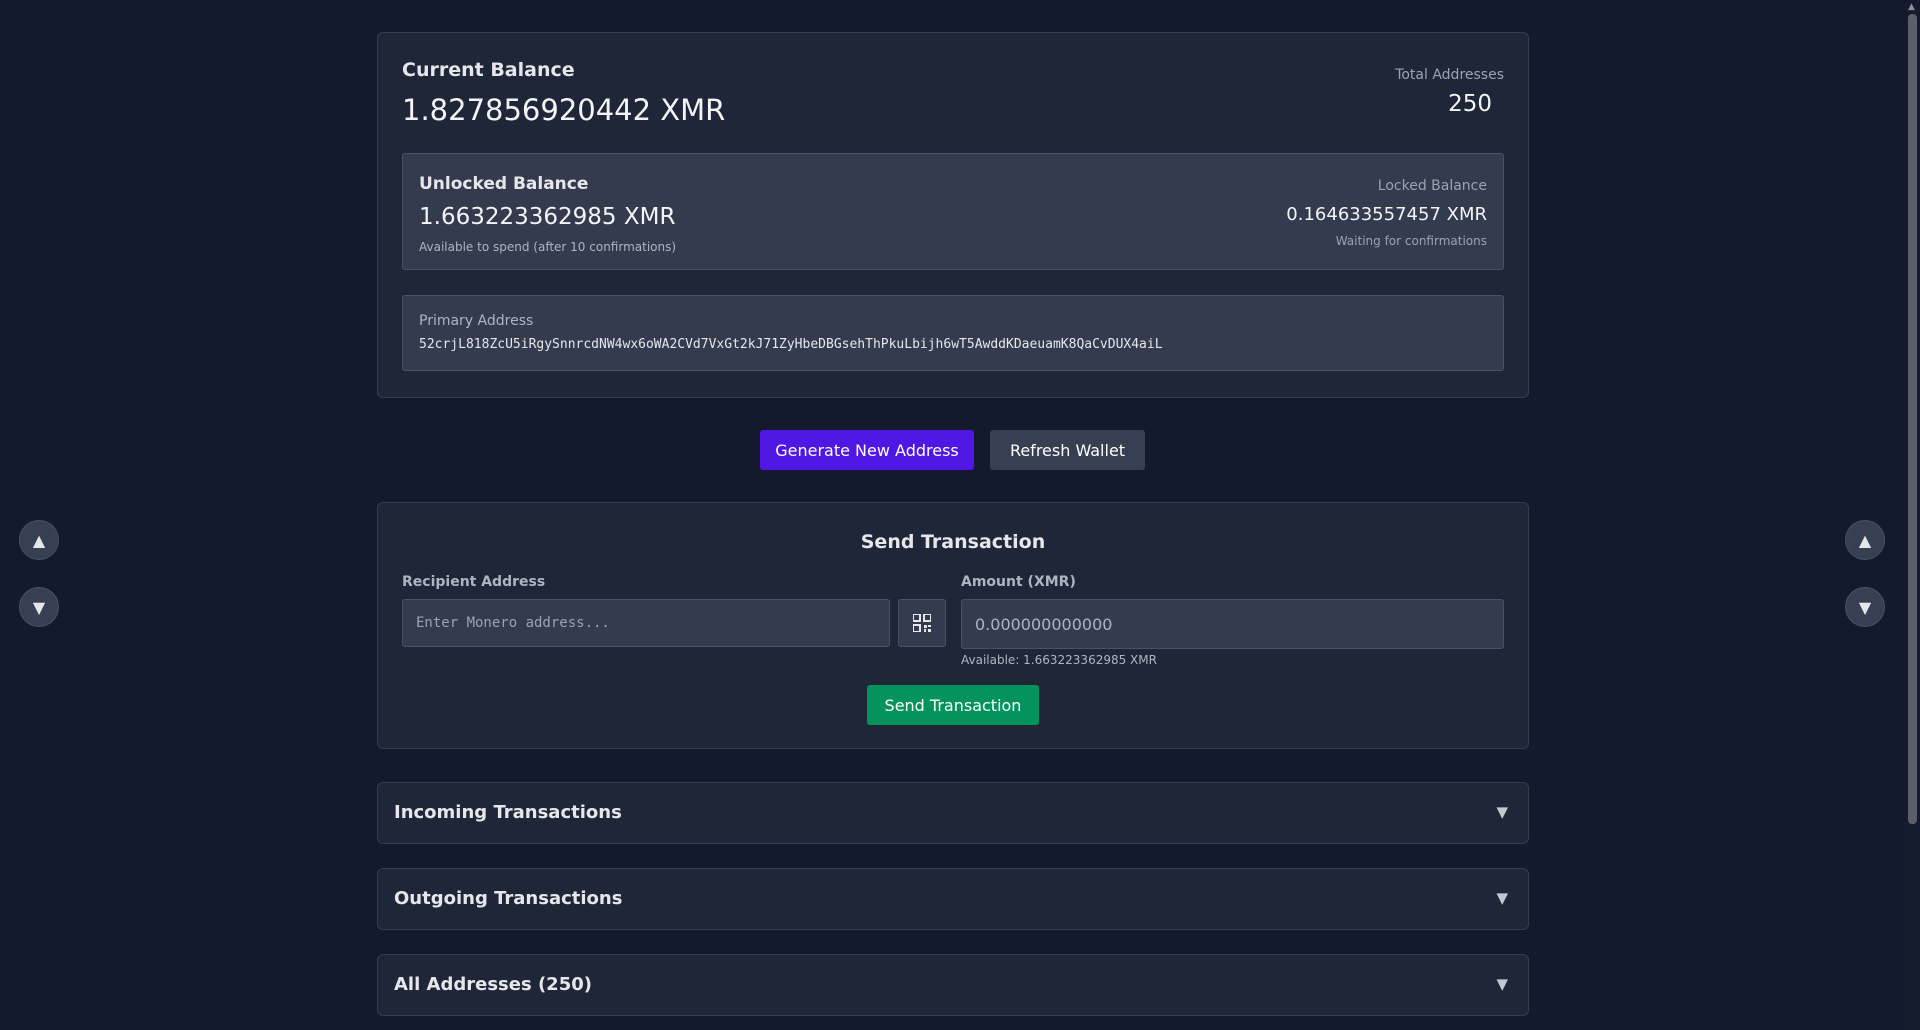  What do you see at coordinates (953, 705) in the screenshot?
I see `send-transaction-button: Send Transaction` at bounding box center [953, 705].